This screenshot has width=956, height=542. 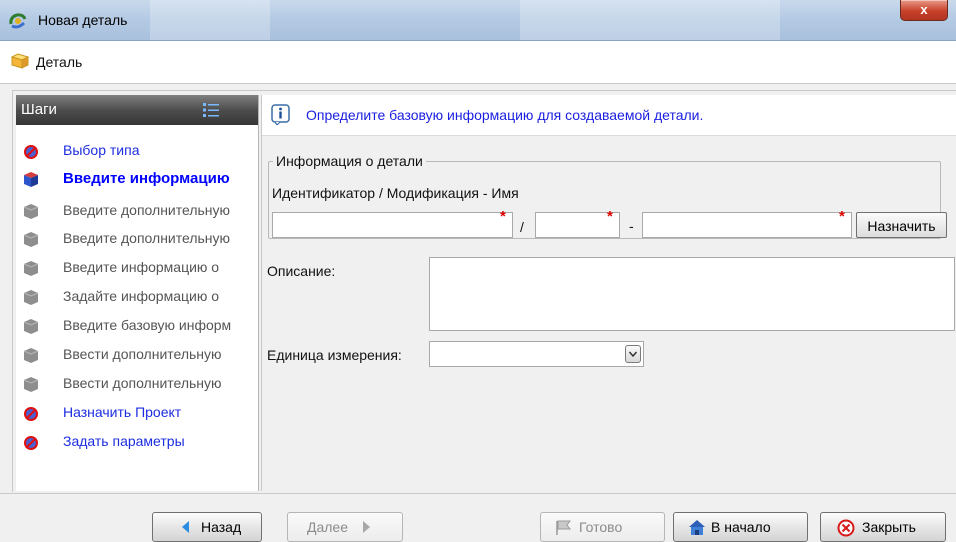 What do you see at coordinates (692, 294) in the screenshot?
I see `description-textarea` at bounding box center [692, 294].